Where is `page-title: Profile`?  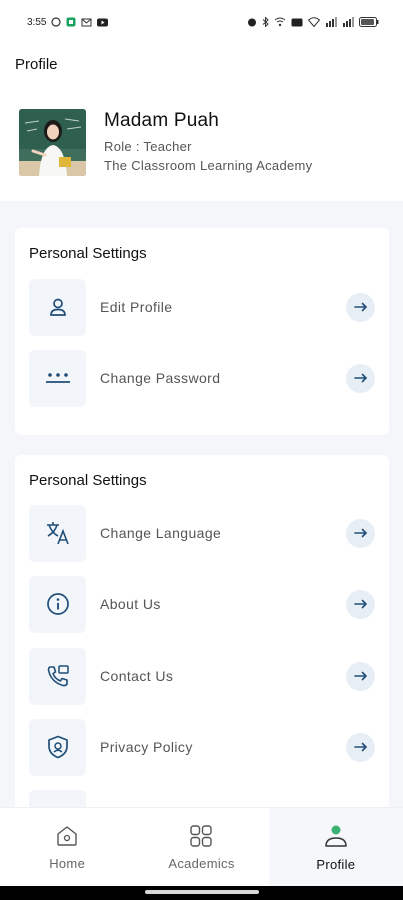
page-title: Profile is located at coordinates (36, 64).